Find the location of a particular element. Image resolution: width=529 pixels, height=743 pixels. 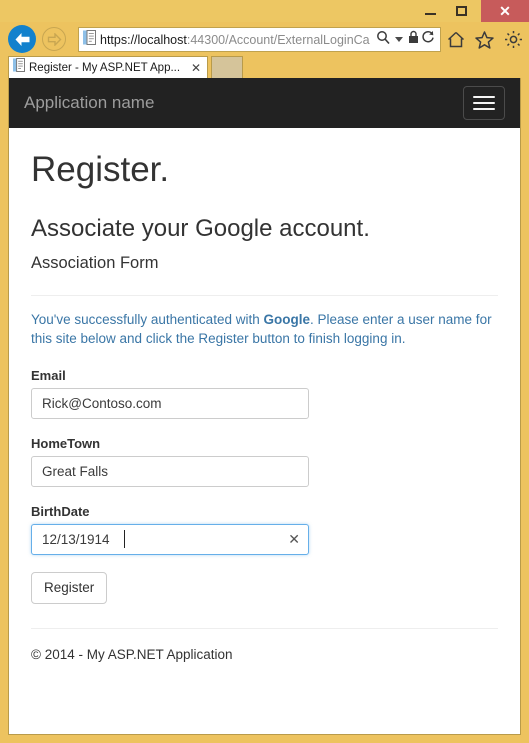

input-wrap-hometown is located at coordinates (170, 471).